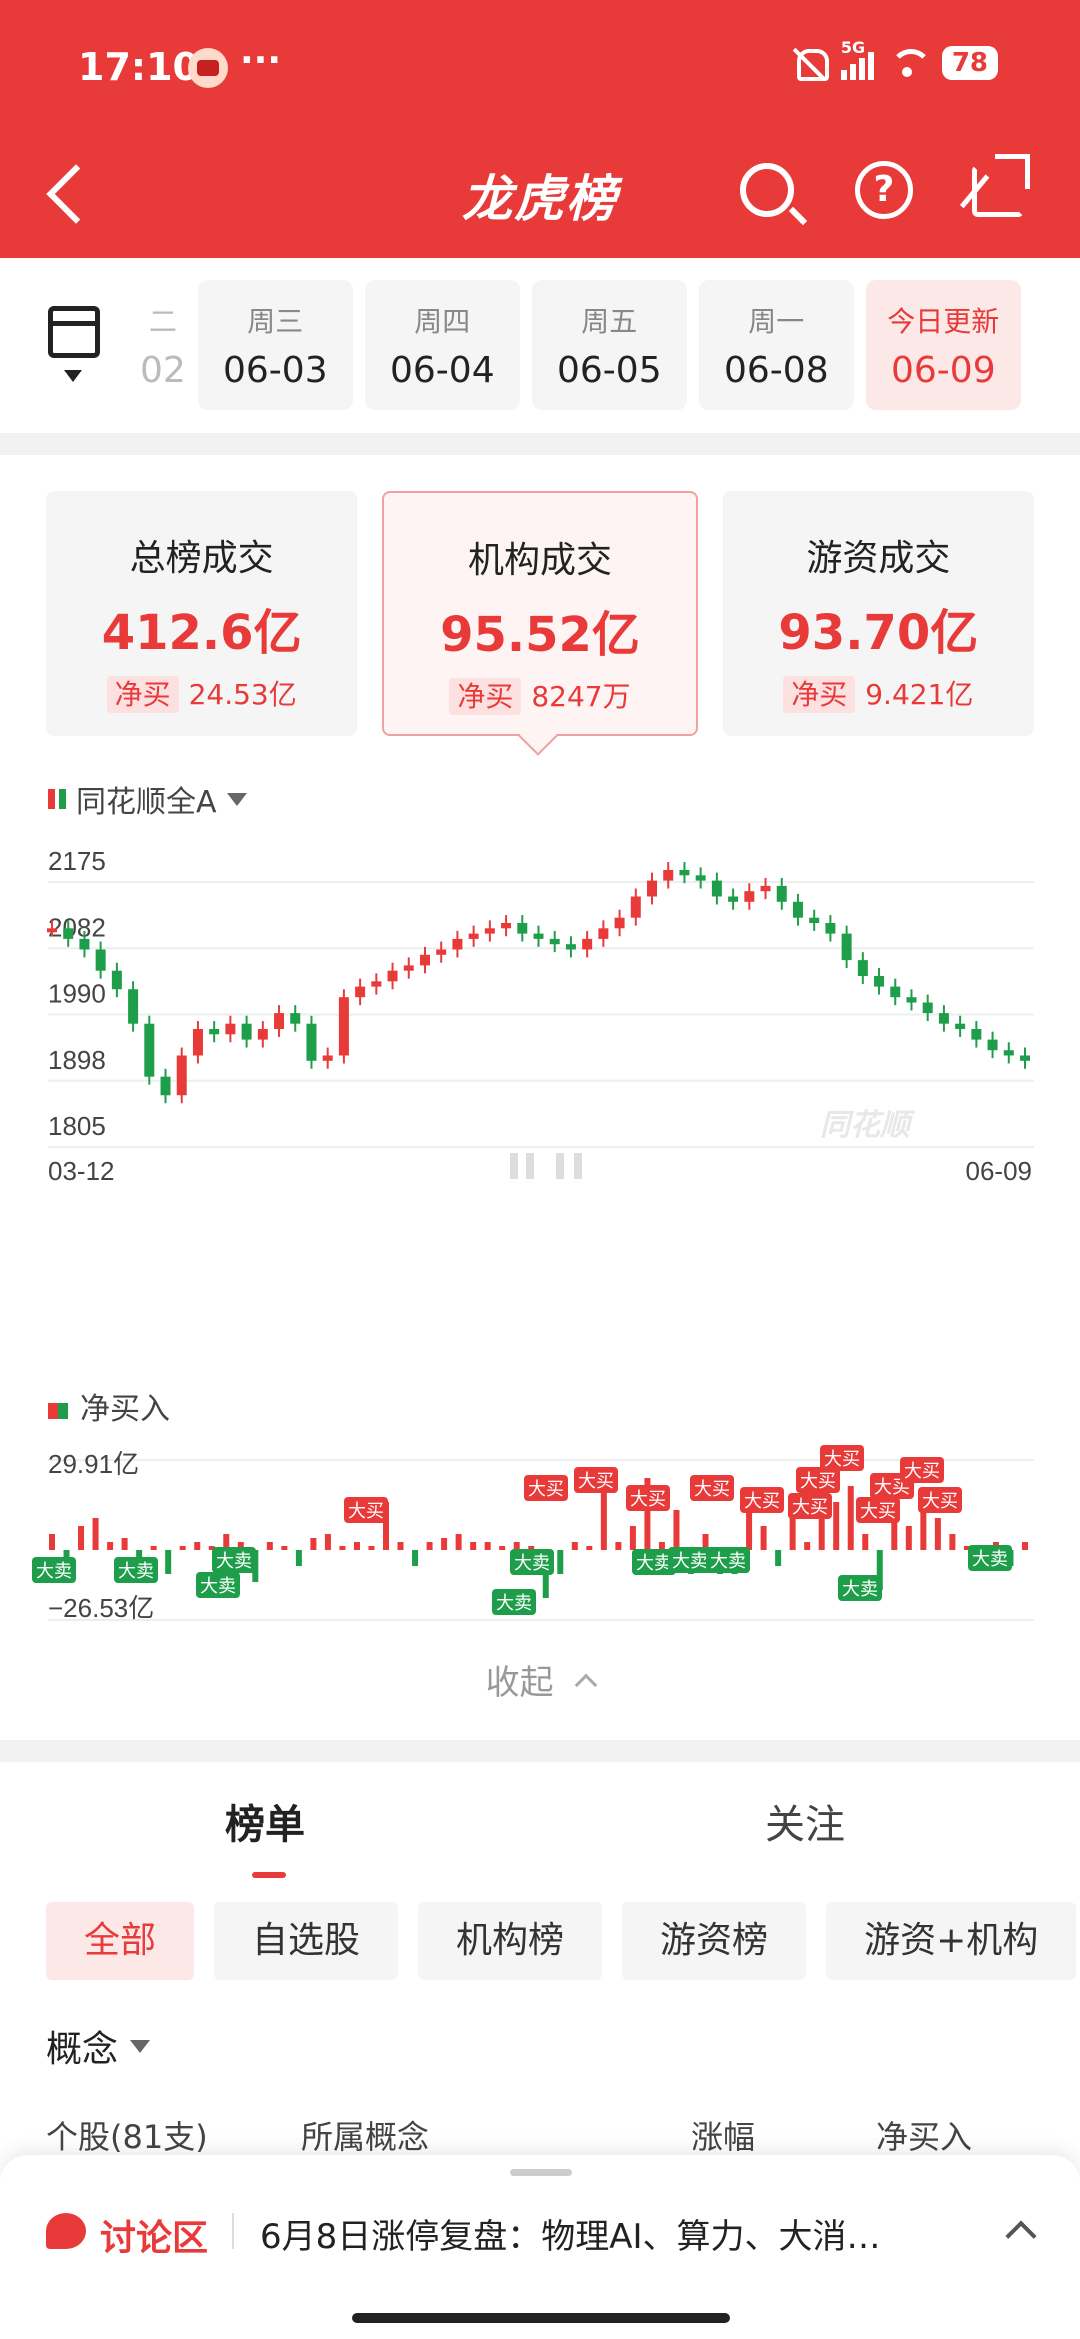 This screenshot has width=1080, height=2339. What do you see at coordinates (442, 345) in the screenshot?
I see `date-item: 周四 06-04` at bounding box center [442, 345].